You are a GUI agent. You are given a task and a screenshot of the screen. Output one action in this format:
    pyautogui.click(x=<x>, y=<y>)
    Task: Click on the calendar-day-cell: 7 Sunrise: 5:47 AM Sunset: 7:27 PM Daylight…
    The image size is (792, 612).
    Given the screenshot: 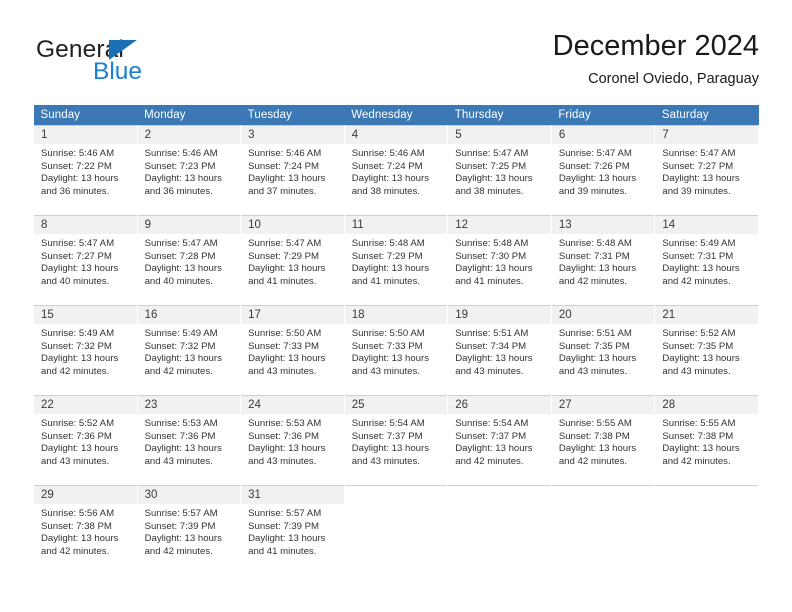 What is the action you would take?
    pyautogui.click(x=706, y=170)
    